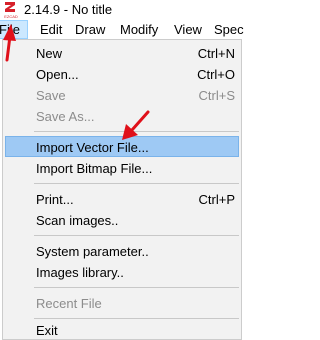 The width and height of the screenshot is (320, 340). What do you see at coordinates (69, 303) in the screenshot?
I see `menu-item-label: Recent File` at bounding box center [69, 303].